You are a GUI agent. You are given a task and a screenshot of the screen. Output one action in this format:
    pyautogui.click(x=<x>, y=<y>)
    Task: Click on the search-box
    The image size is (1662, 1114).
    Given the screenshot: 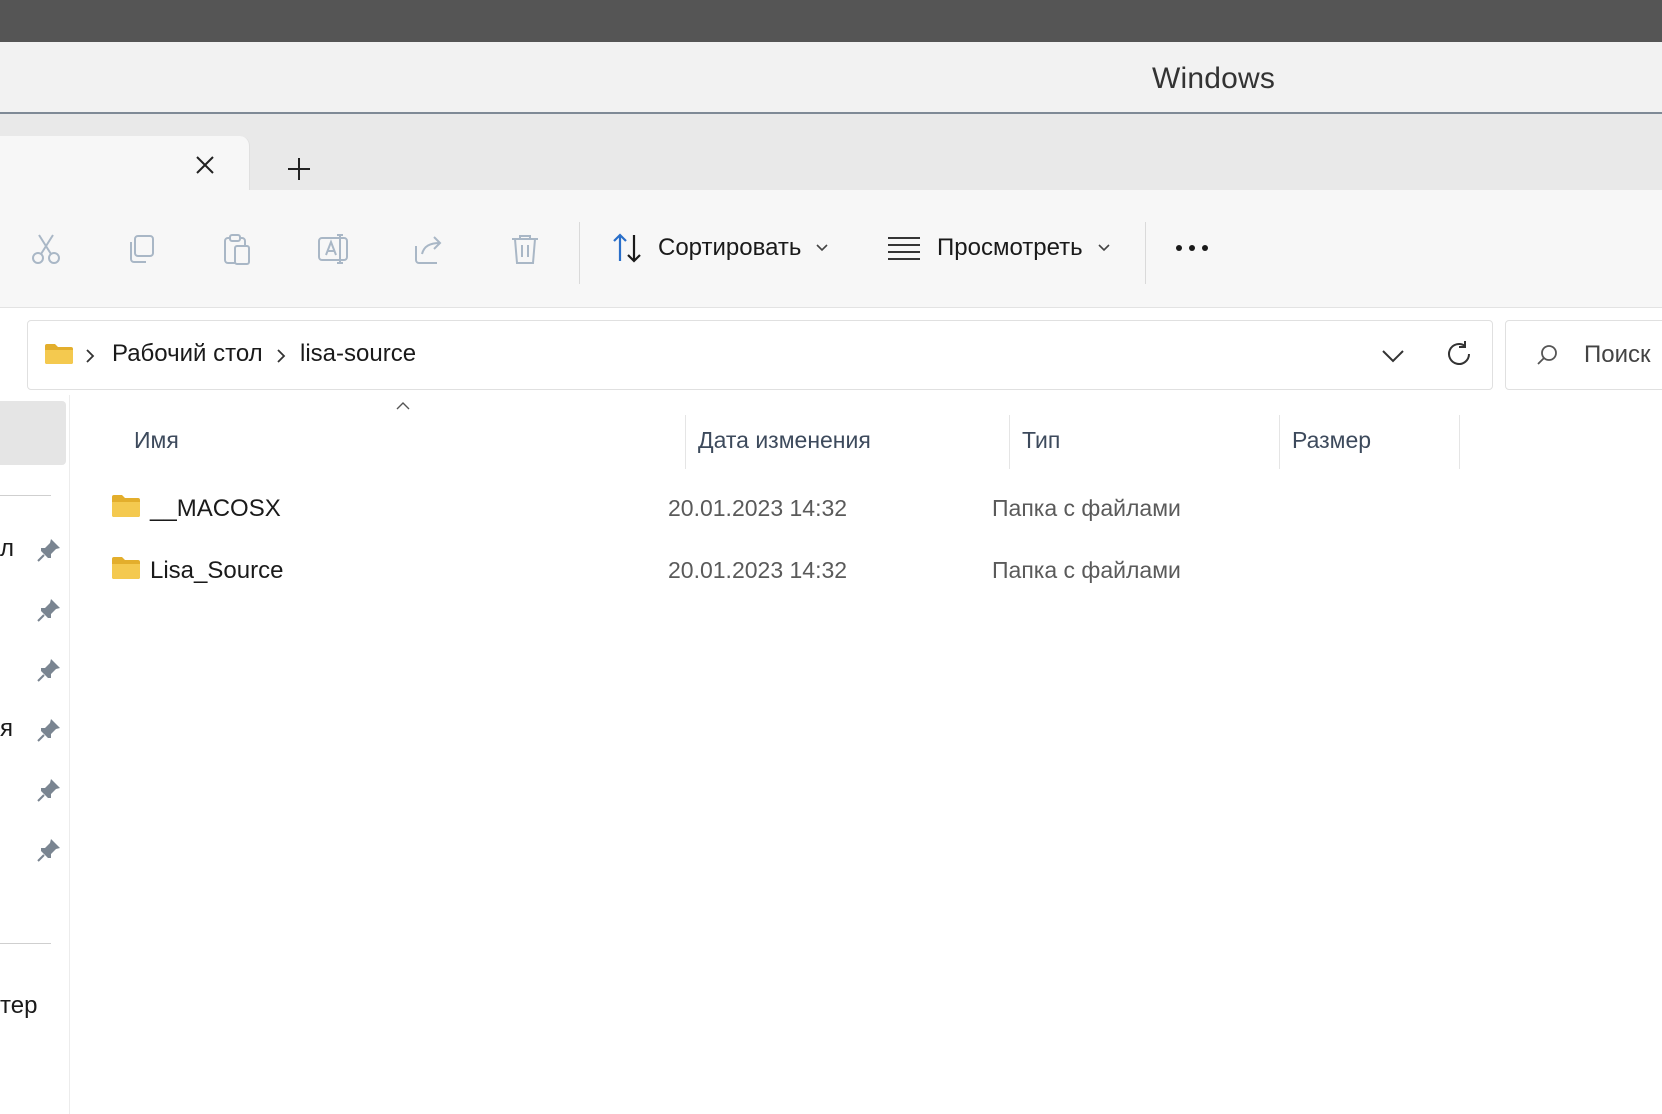 What is the action you would take?
    pyautogui.click(x=1583, y=355)
    